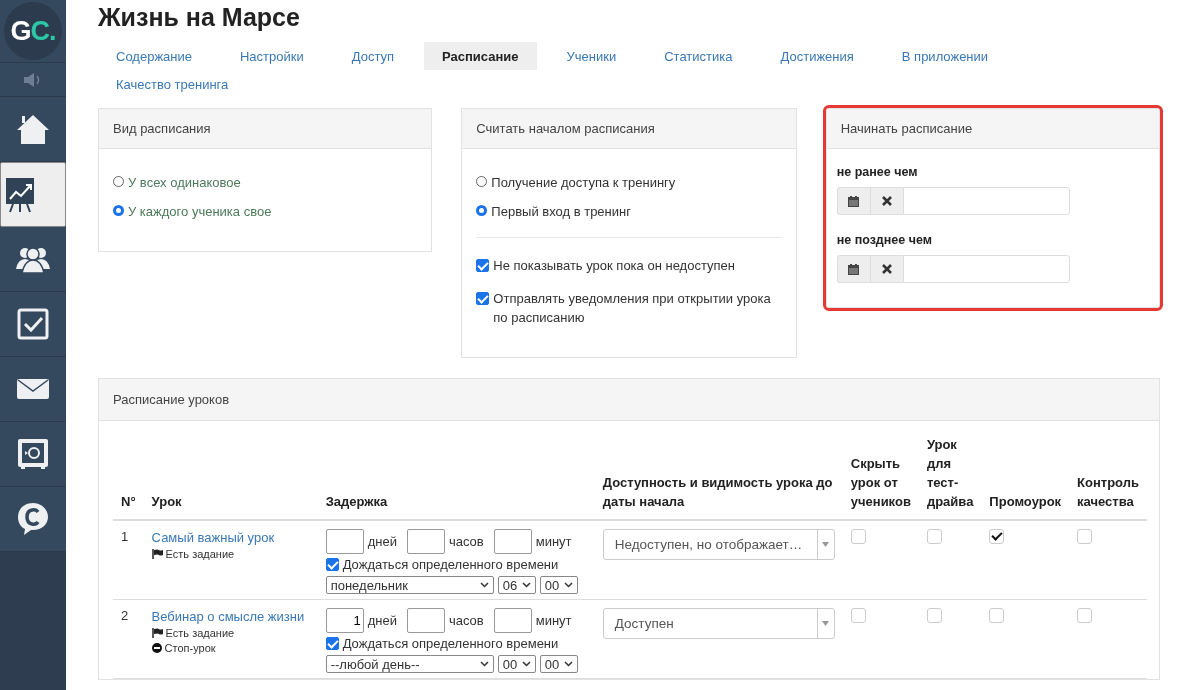  What do you see at coordinates (561, 212) in the screenshot?
I see `radio-label: Первый вход в тренинг` at bounding box center [561, 212].